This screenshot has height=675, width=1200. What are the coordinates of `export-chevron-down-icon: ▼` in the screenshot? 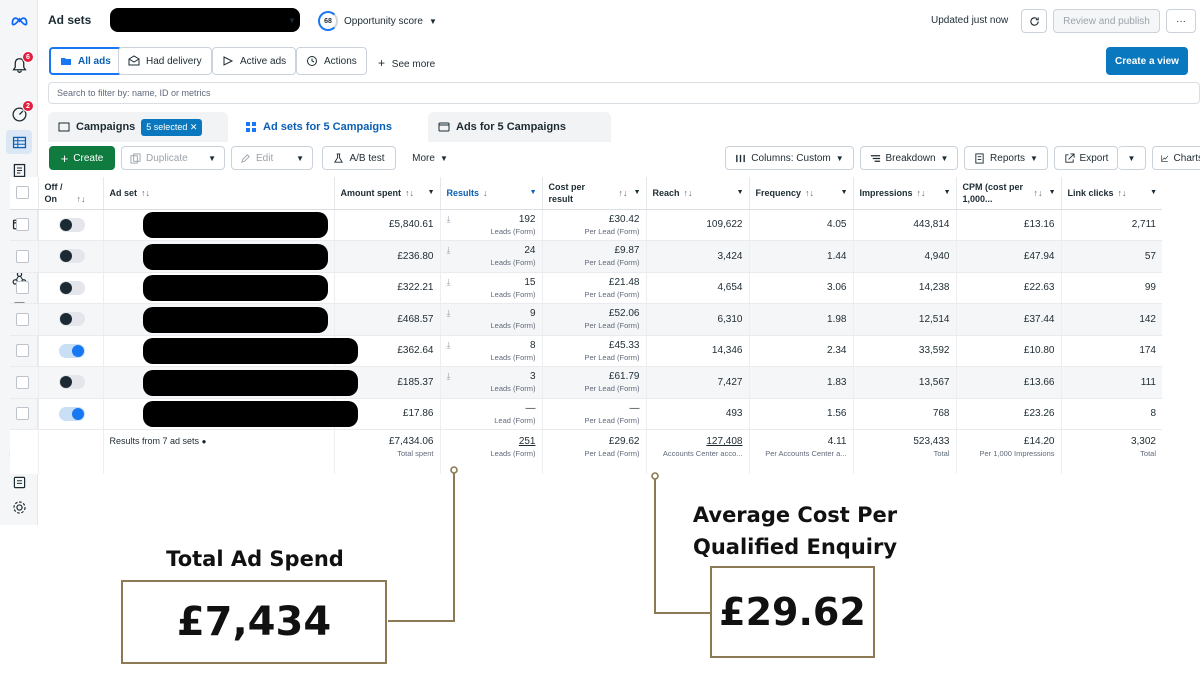 It's located at (1132, 158).